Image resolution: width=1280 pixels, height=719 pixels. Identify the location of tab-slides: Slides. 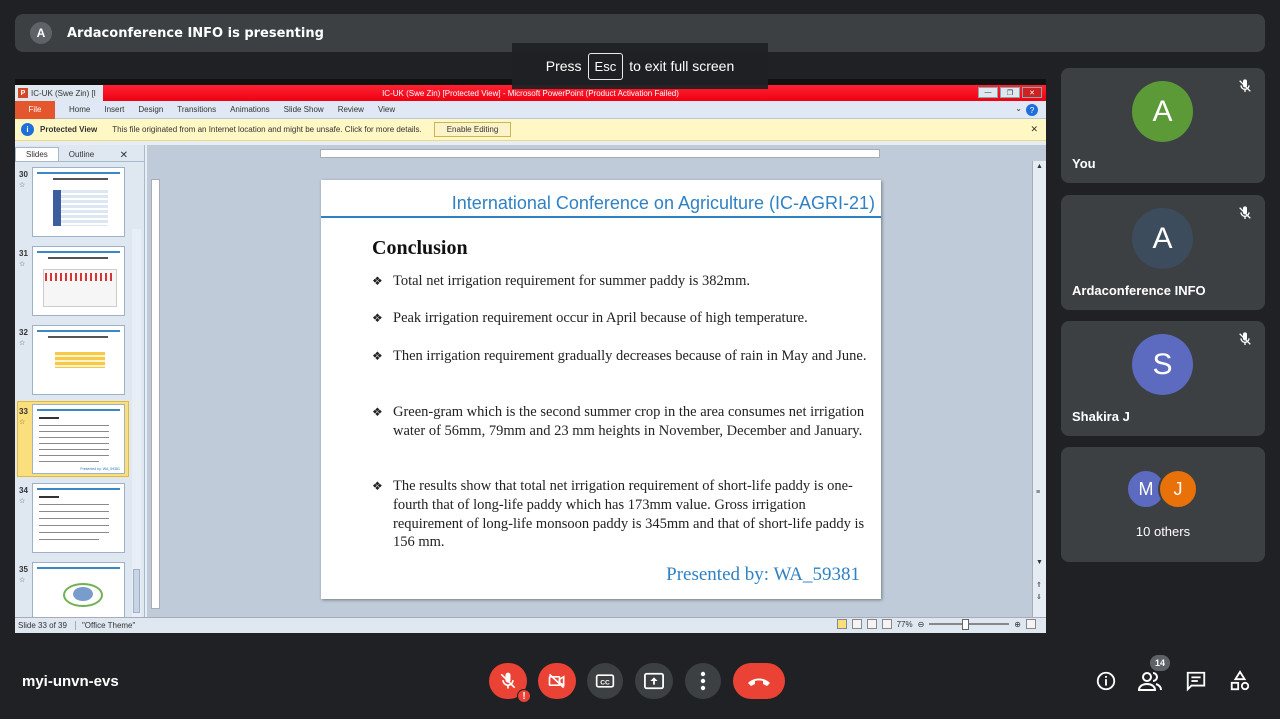
(37, 154).